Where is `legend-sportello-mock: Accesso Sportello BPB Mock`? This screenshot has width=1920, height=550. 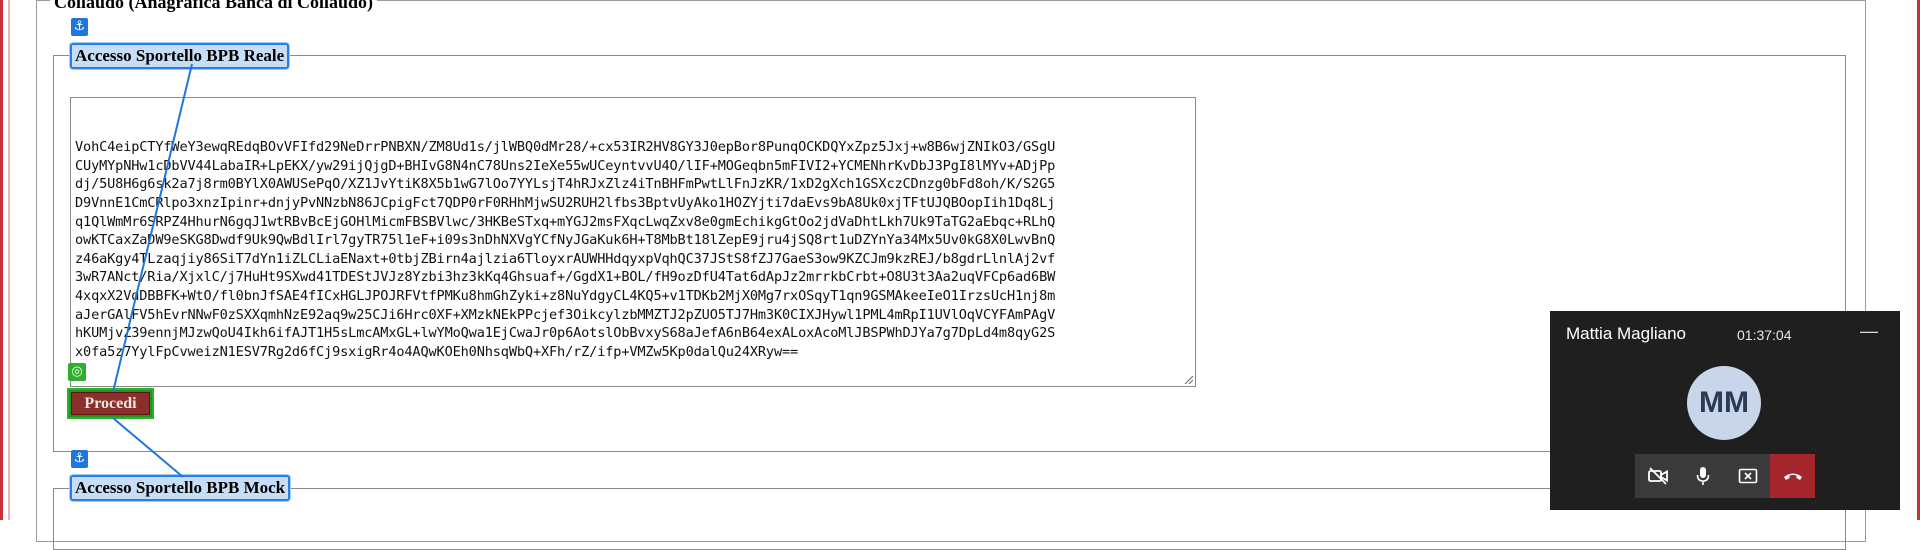
legend-sportello-mock: Accesso Sportello BPB Mock is located at coordinates (180, 488).